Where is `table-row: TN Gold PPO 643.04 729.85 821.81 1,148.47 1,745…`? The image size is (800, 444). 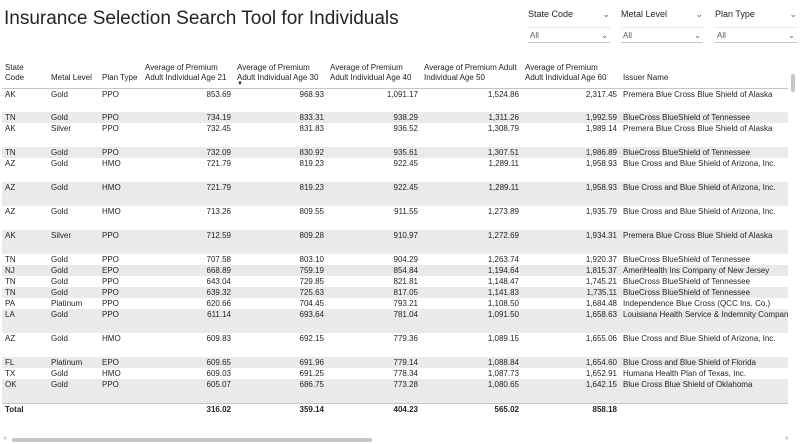 table-row: TN Gold PPO 643.04 729.85 821.81 1,148.47 1,745… is located at coordinates (395, 281).